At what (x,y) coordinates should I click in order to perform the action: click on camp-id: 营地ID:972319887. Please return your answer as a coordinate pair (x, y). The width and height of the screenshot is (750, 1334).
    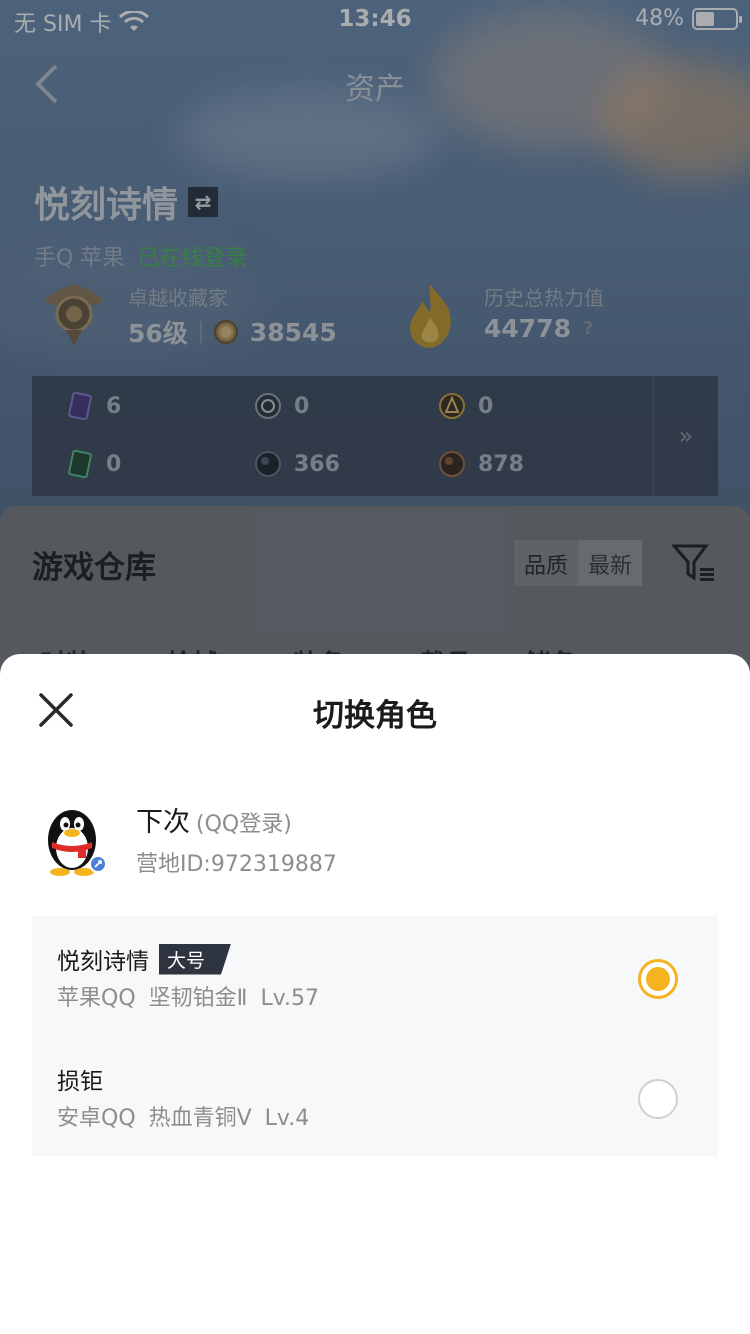
    Looking at the image, I should click on (236, 864).